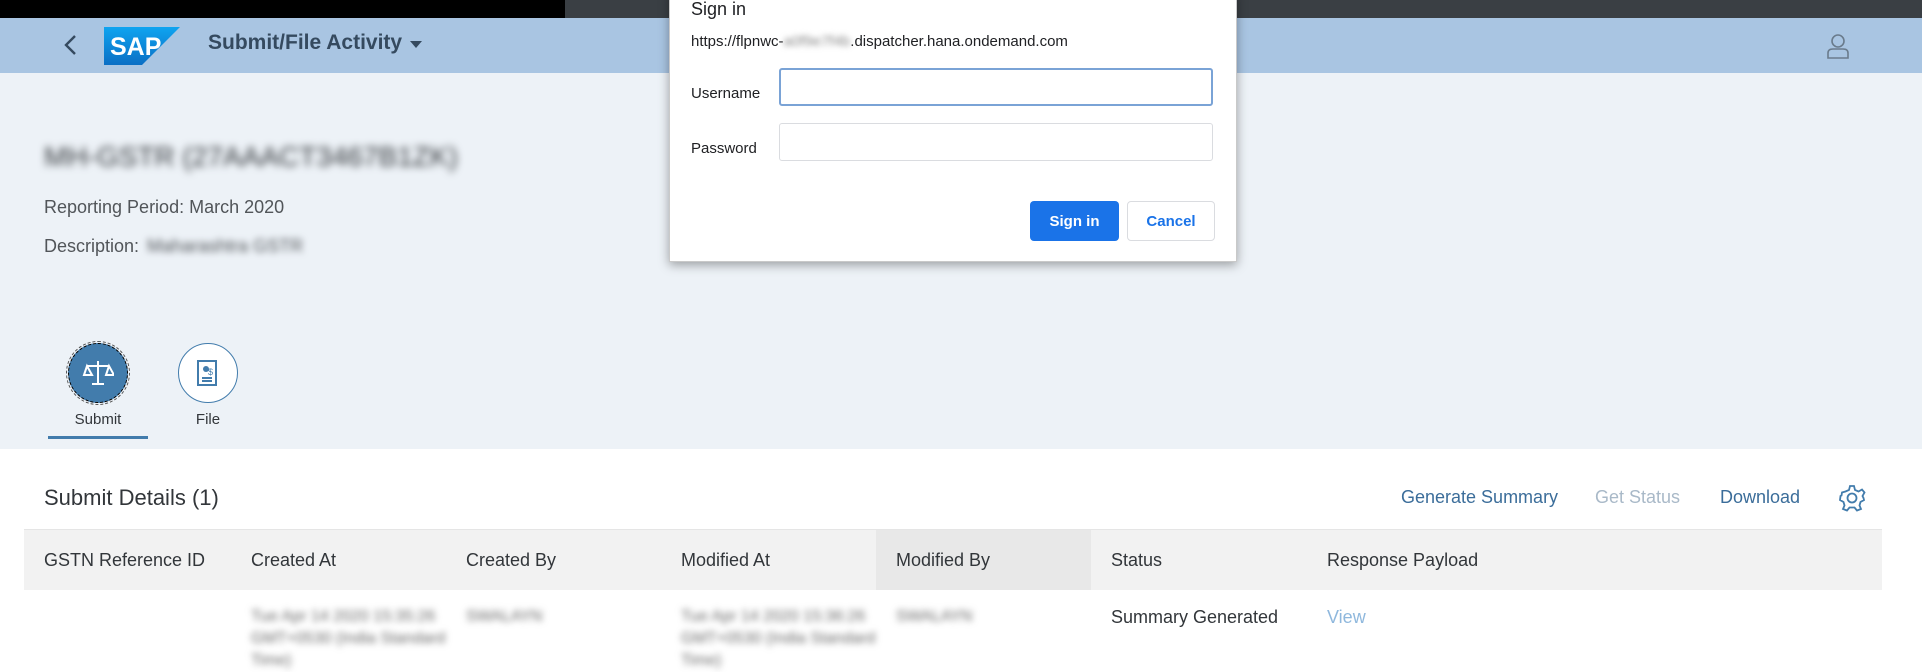 This screenshot has width=1922, height=672. I want to click on sap-logo: SAP, so click(142, 46).